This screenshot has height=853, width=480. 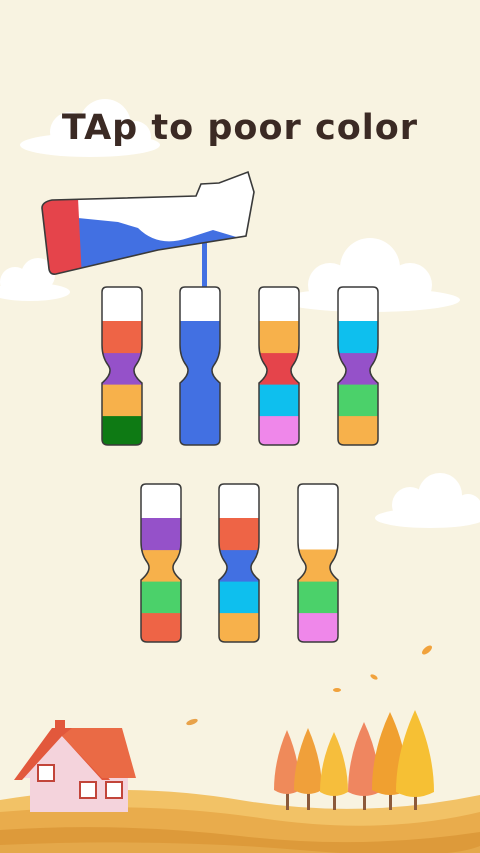 What do you see at coordinates (309, 685) in the screenshot?
I see `falling-leaves` at bounding box center [309, 685].